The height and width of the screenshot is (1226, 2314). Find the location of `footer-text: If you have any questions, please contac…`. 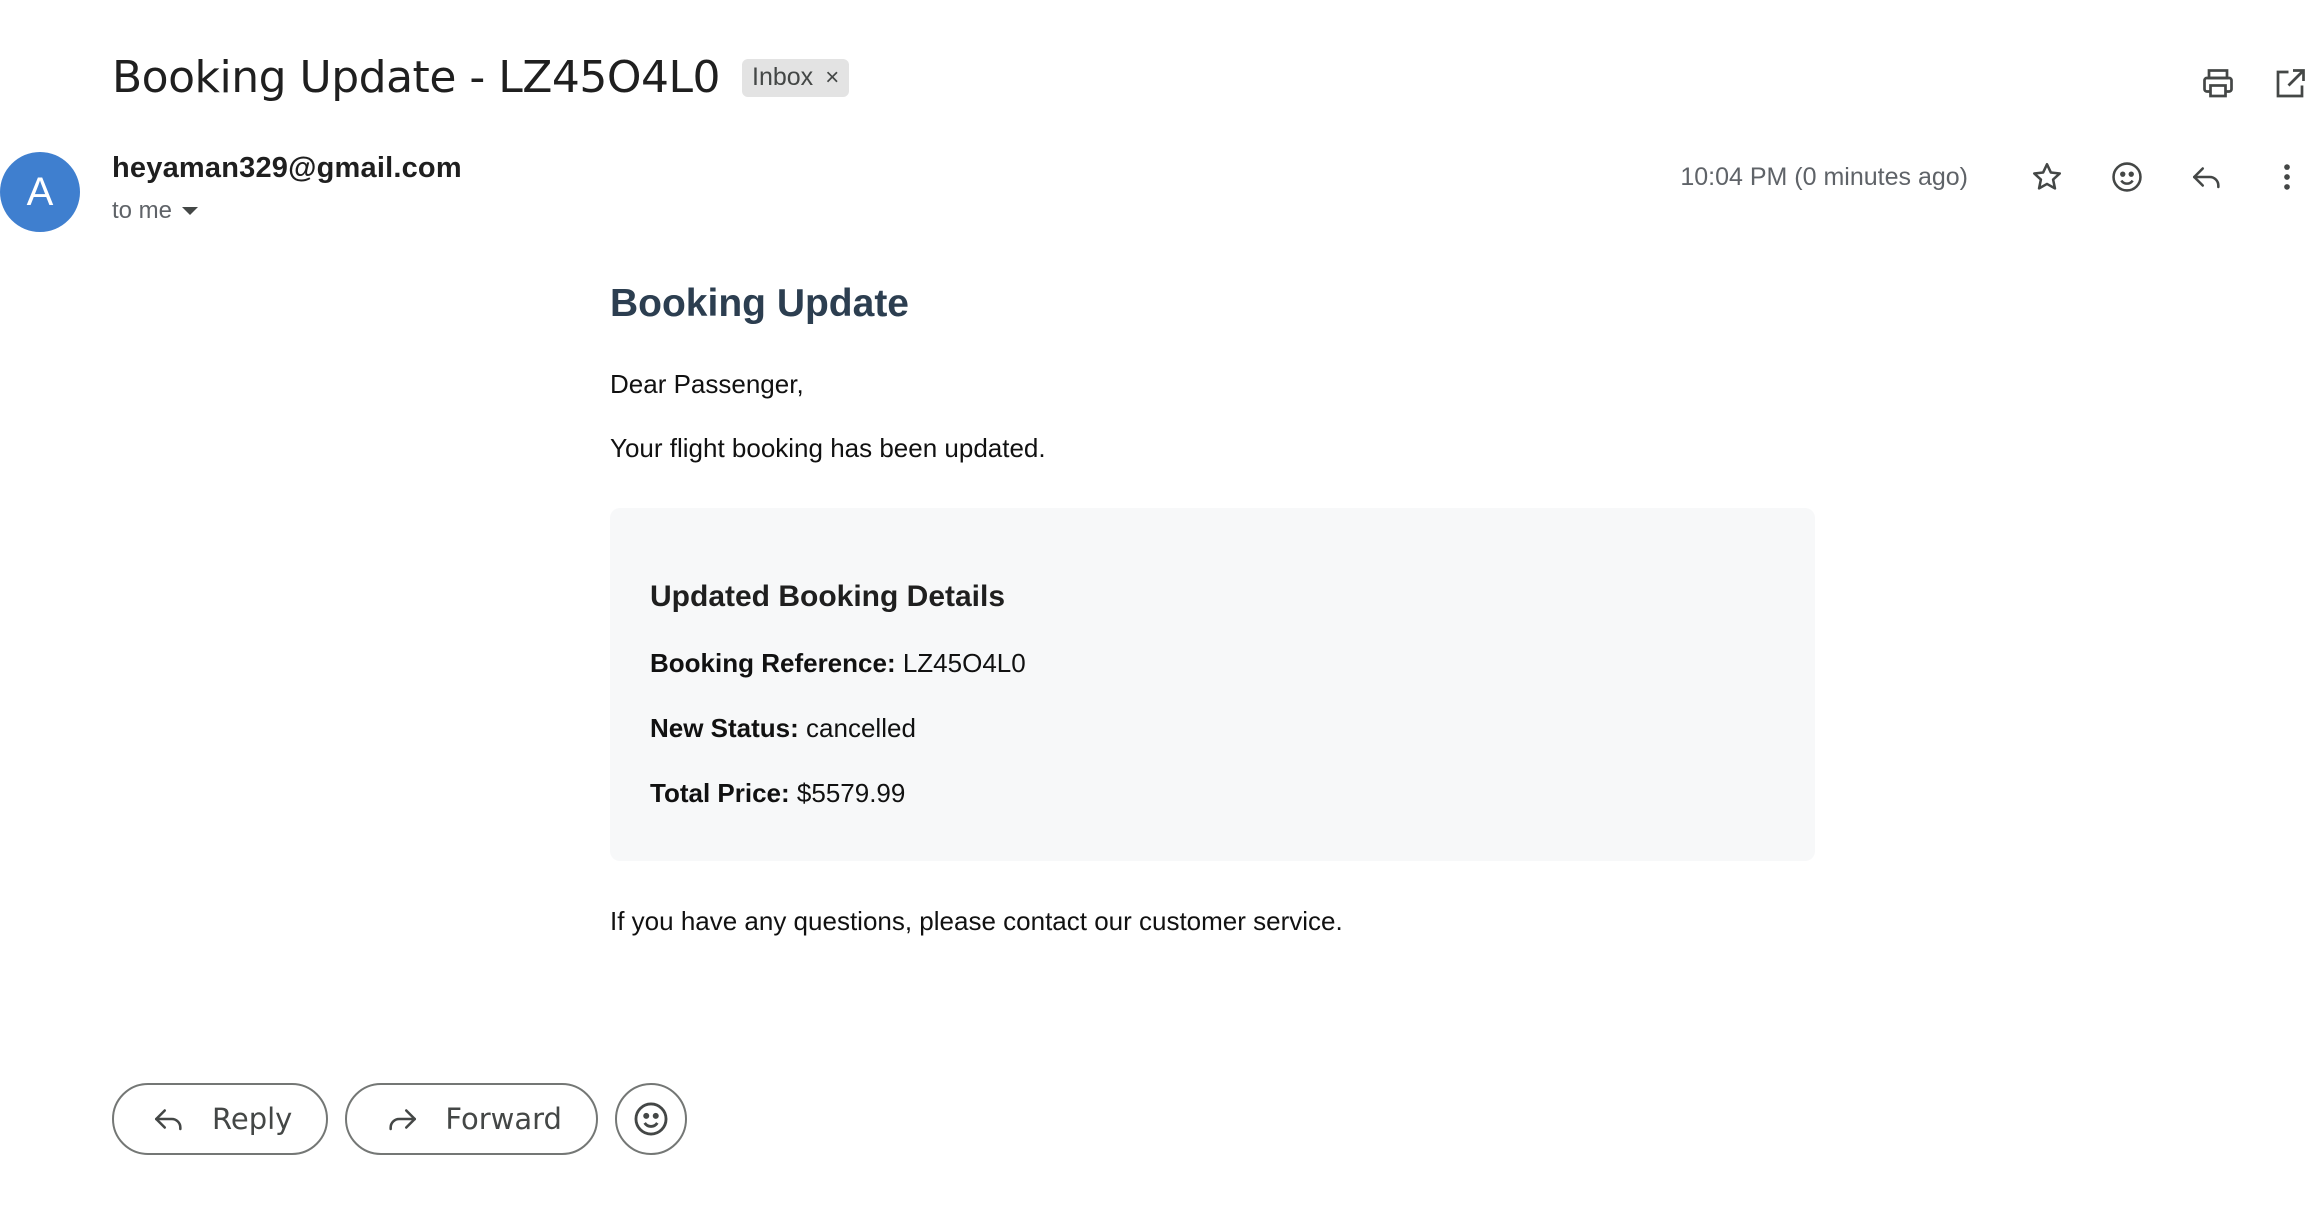

footer-text: If you have any questions, please contac… is located at coordinates (976, 920).